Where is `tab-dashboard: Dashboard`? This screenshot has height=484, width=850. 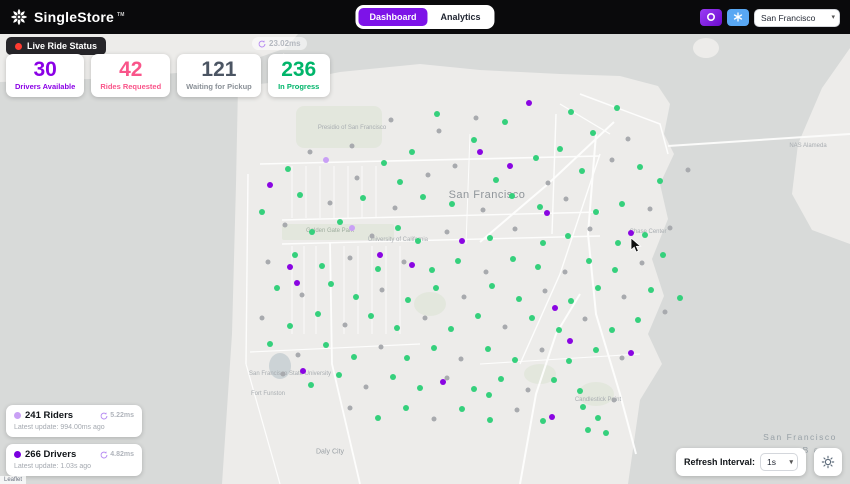
tab-dashboard: Dashboard is located at coordinates (393, 17).